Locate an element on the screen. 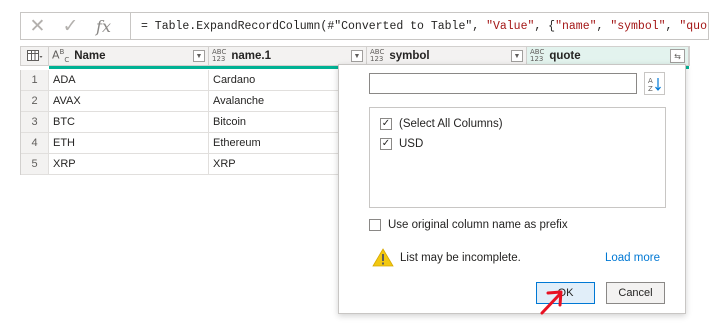 This screenshot has width=709, height=334. formula-arg-value: "Value" is located at coordinates (510, 26).